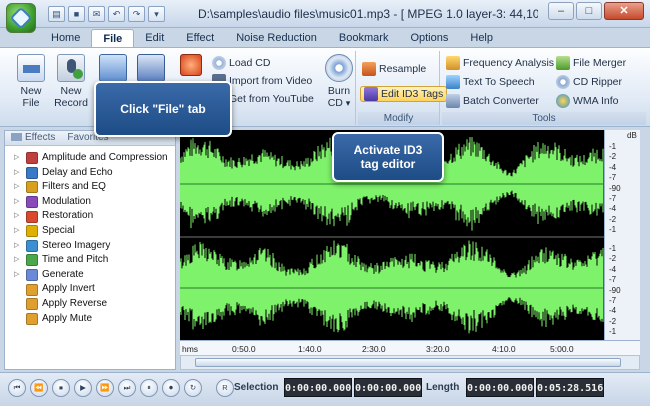  What do you see at coordinates (127, 388) in the screenshot?
I see `transport-button: ⏭` at bounding box center [127, 388].